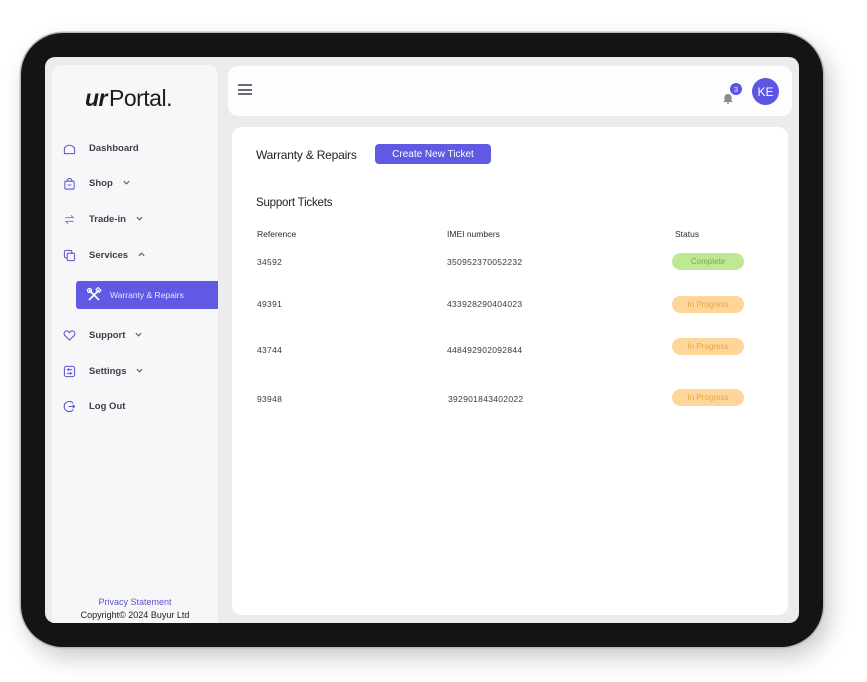 The height and width of the screenshot is (682, 867). I want to click on topbar: 3 KE, so click(510, 91).